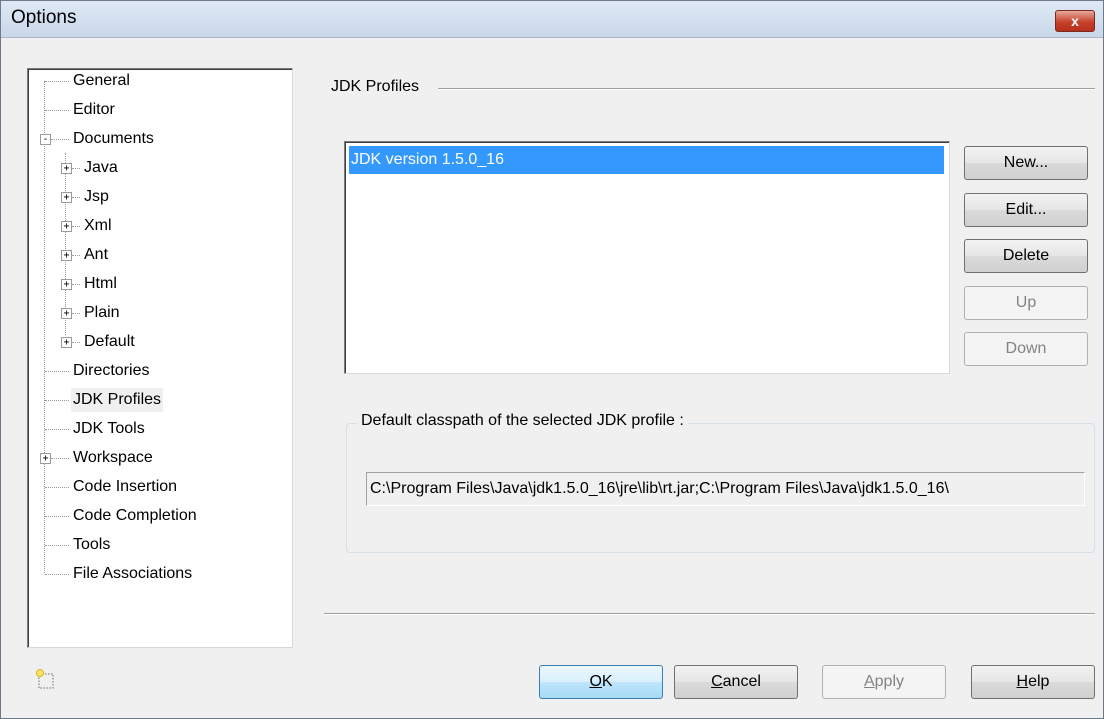 The width and height of the screenshot is (1104, 719). Describe the element at coordinates (766, 89) in the screenshot. I see `section-divider` at that location.